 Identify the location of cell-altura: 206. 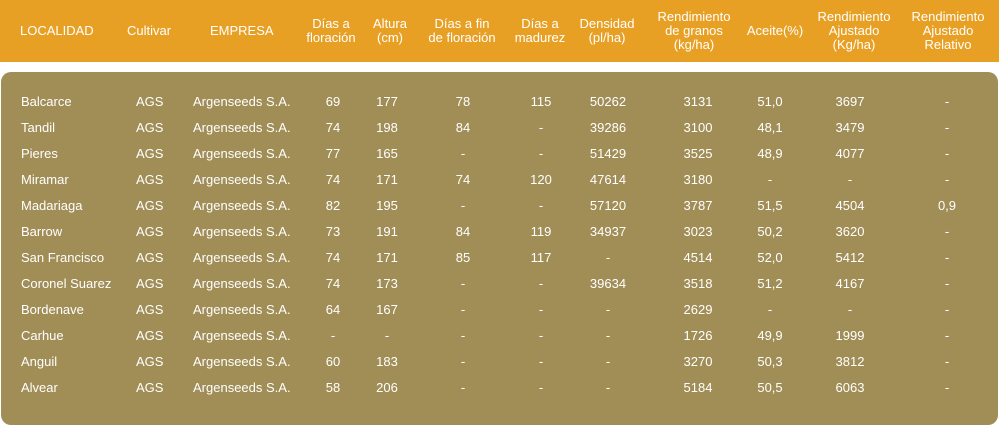
(387, 387).